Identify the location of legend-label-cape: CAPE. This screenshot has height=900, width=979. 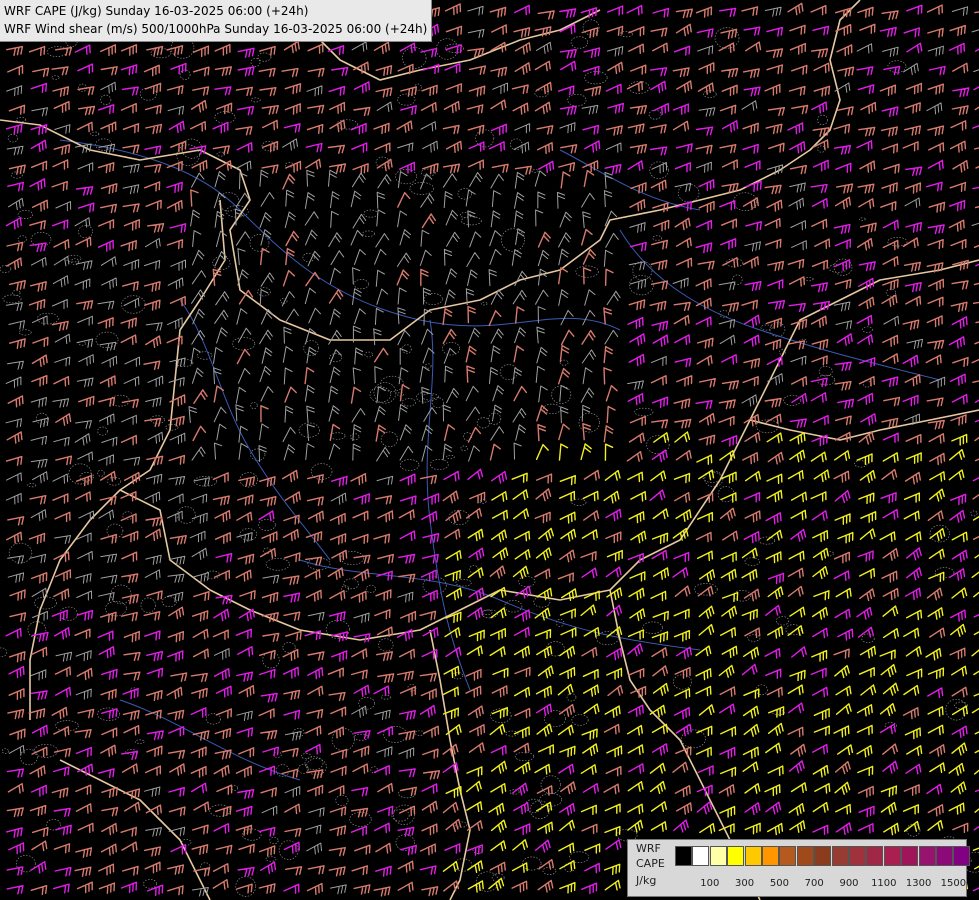
(650, 863).